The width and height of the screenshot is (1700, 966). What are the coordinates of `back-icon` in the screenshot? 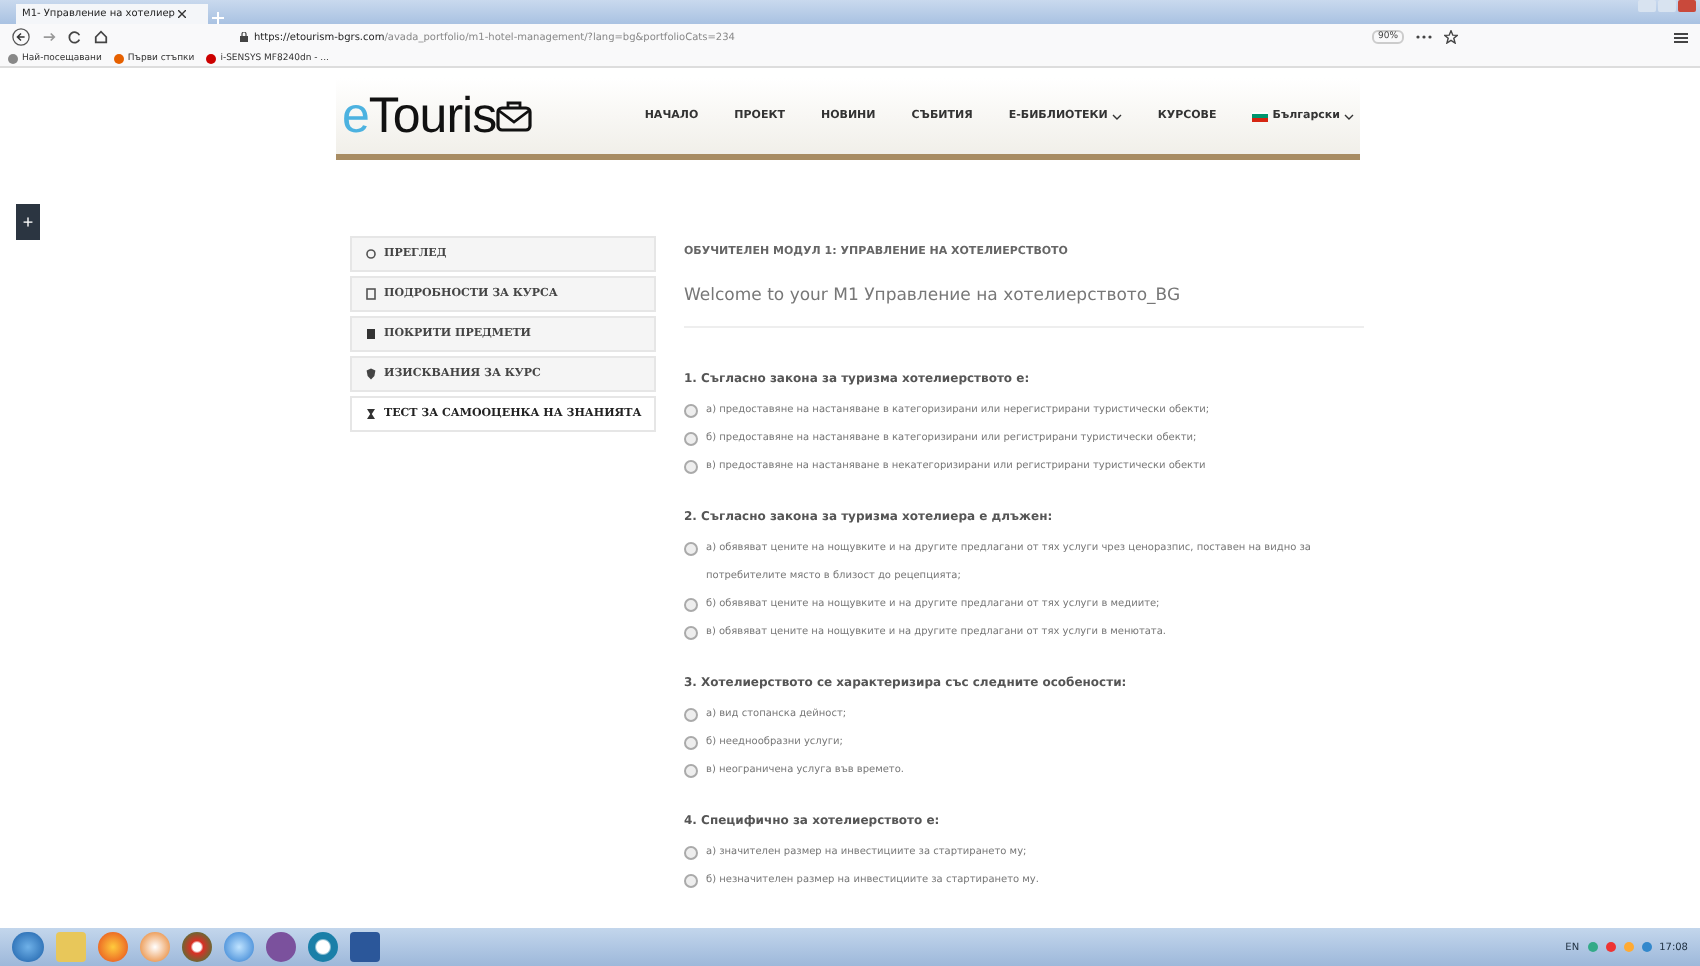 It's located at (21, 37).